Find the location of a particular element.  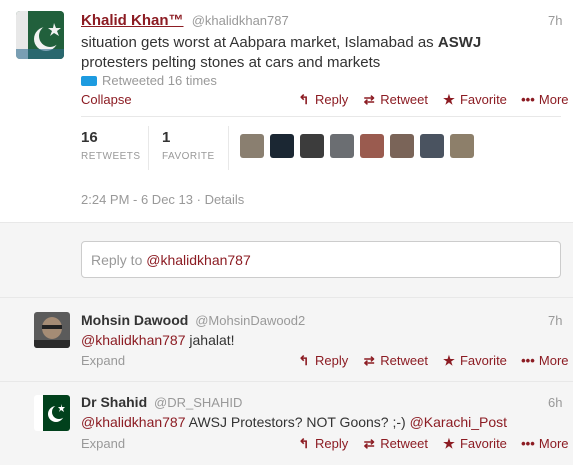

reply-text-part: AWSJ Protestors? NOT Goons? ;-) is located at coordinates (297, 422).